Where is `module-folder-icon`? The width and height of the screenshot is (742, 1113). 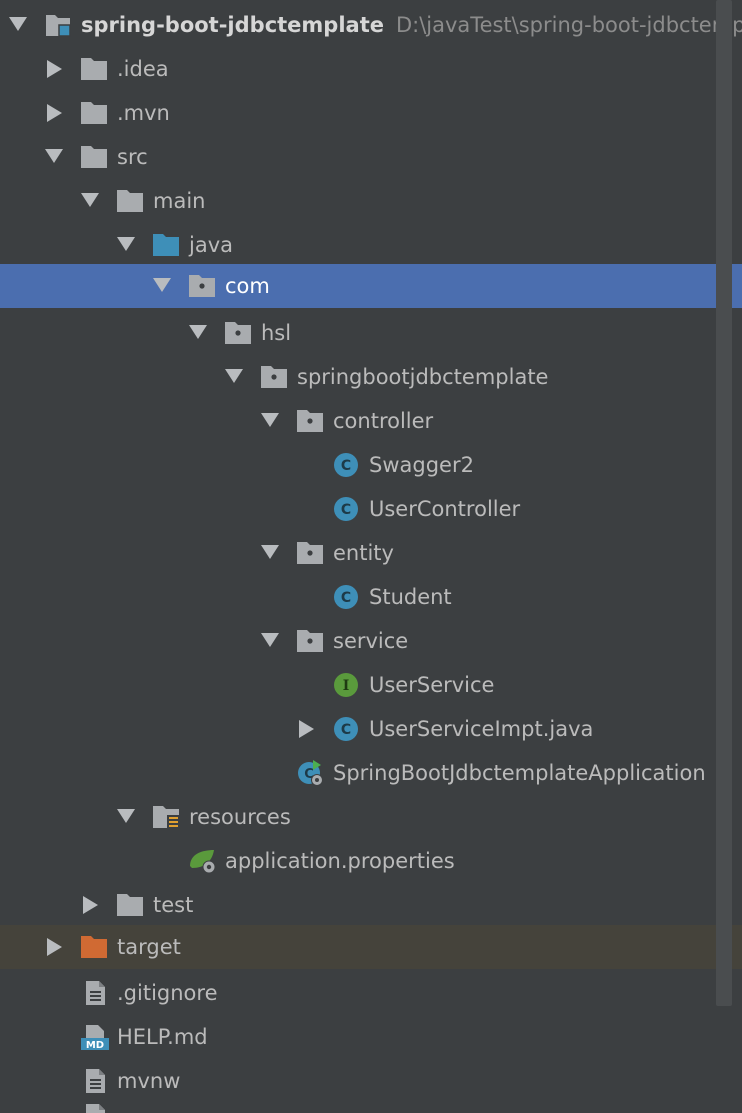 module-folder-icon is located at coordinates (58, 25).